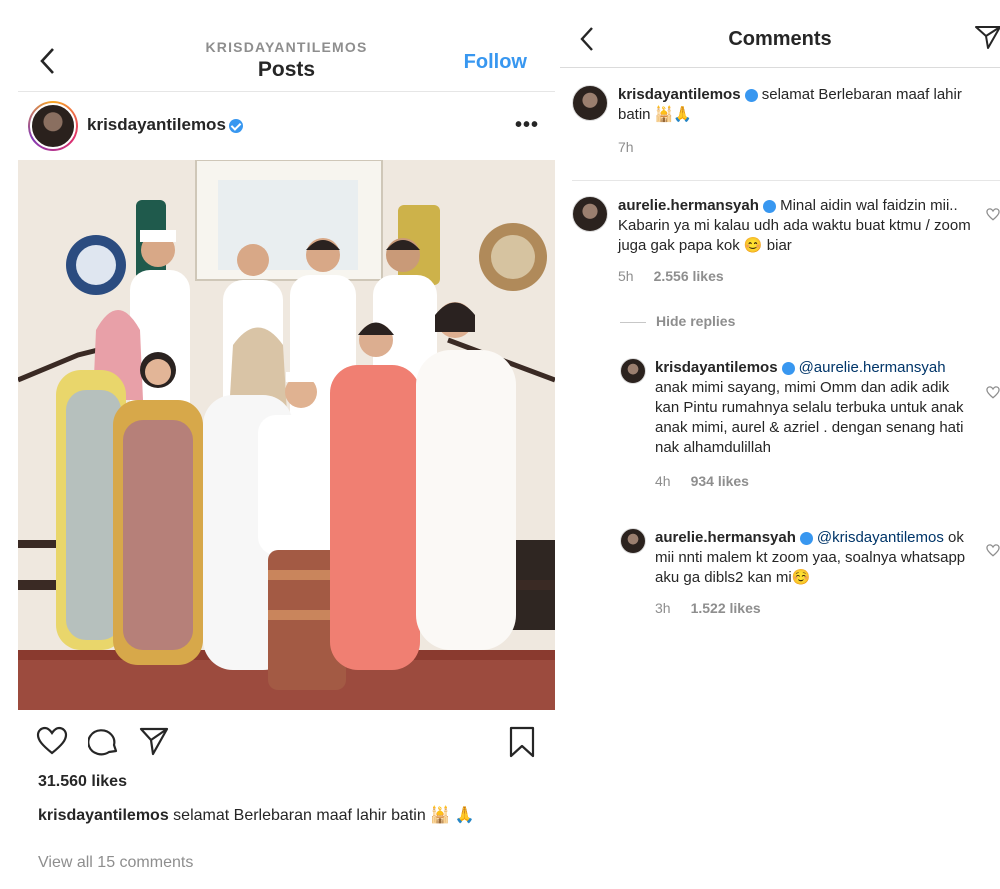  What do you see at coordinates (880, 537) in the screenshot?
I see `comment-mention: @krisdayantilemos` at bounding box center [880, 537].